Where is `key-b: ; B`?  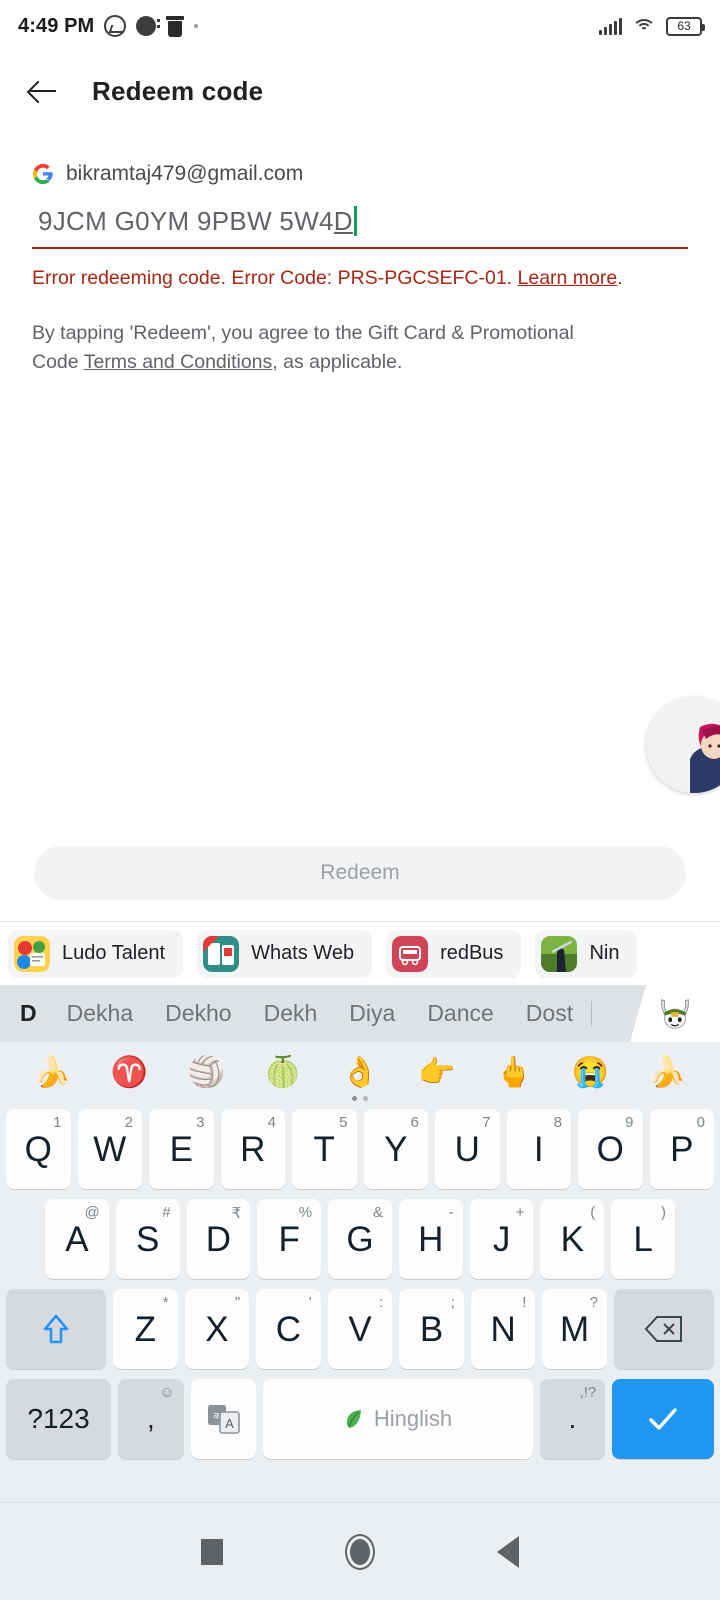
key-b: ; B is located at coordinates (431, 1329).